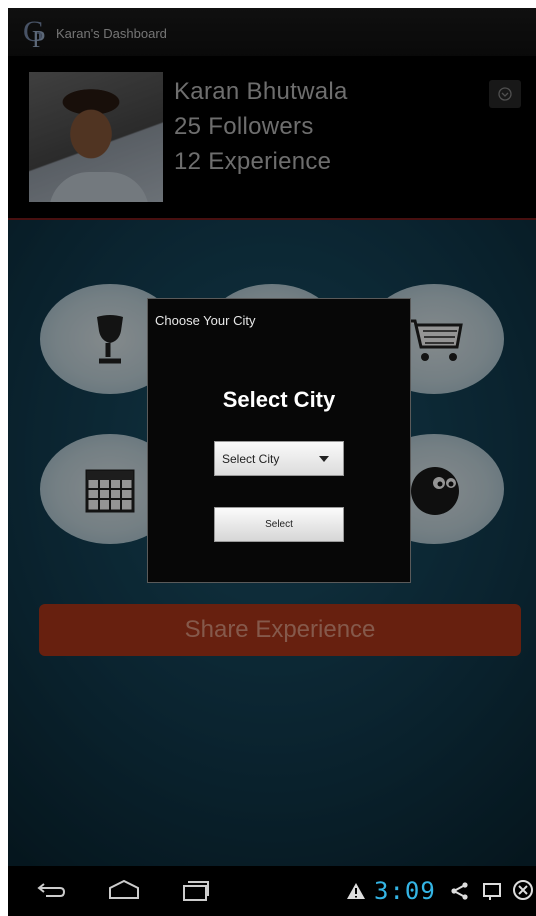 The height and width of the screenshot is (916, 536). I want to click on city-dropdown: Select City, so click(279, 458).